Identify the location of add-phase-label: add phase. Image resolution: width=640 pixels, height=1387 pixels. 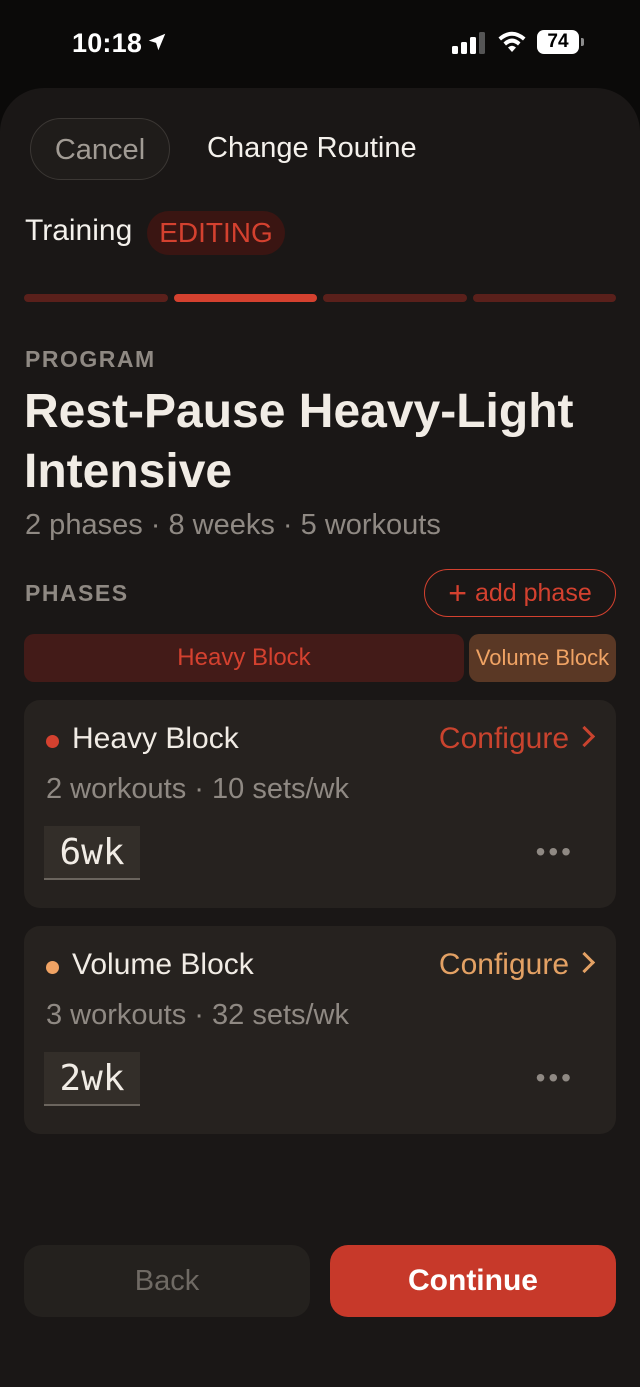
(533, 593).